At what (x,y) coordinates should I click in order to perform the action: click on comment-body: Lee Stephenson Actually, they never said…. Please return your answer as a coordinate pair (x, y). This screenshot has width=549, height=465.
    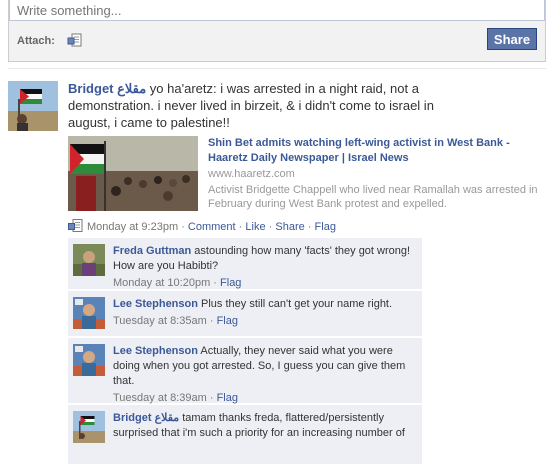
    Looking at the image, I should click on (265, 375).